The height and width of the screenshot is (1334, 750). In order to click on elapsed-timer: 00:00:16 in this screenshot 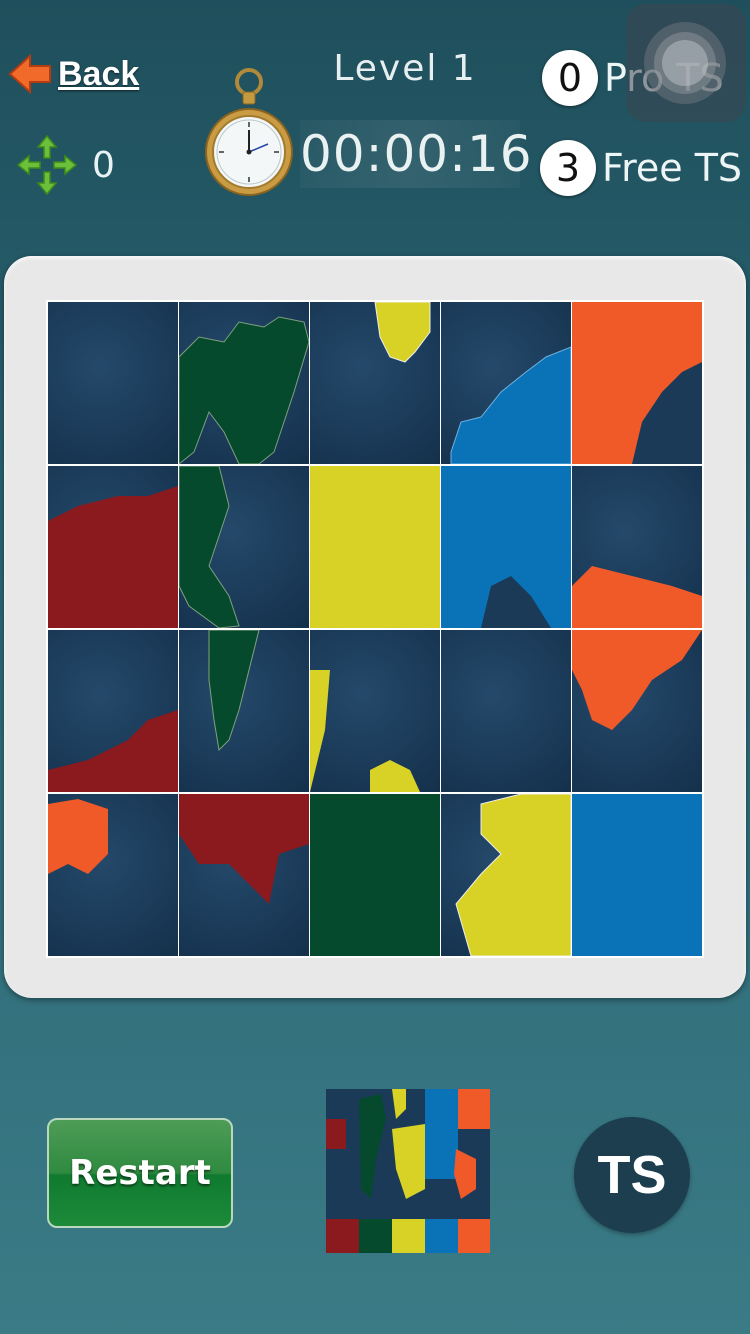, I will do `click(416, 154)`.